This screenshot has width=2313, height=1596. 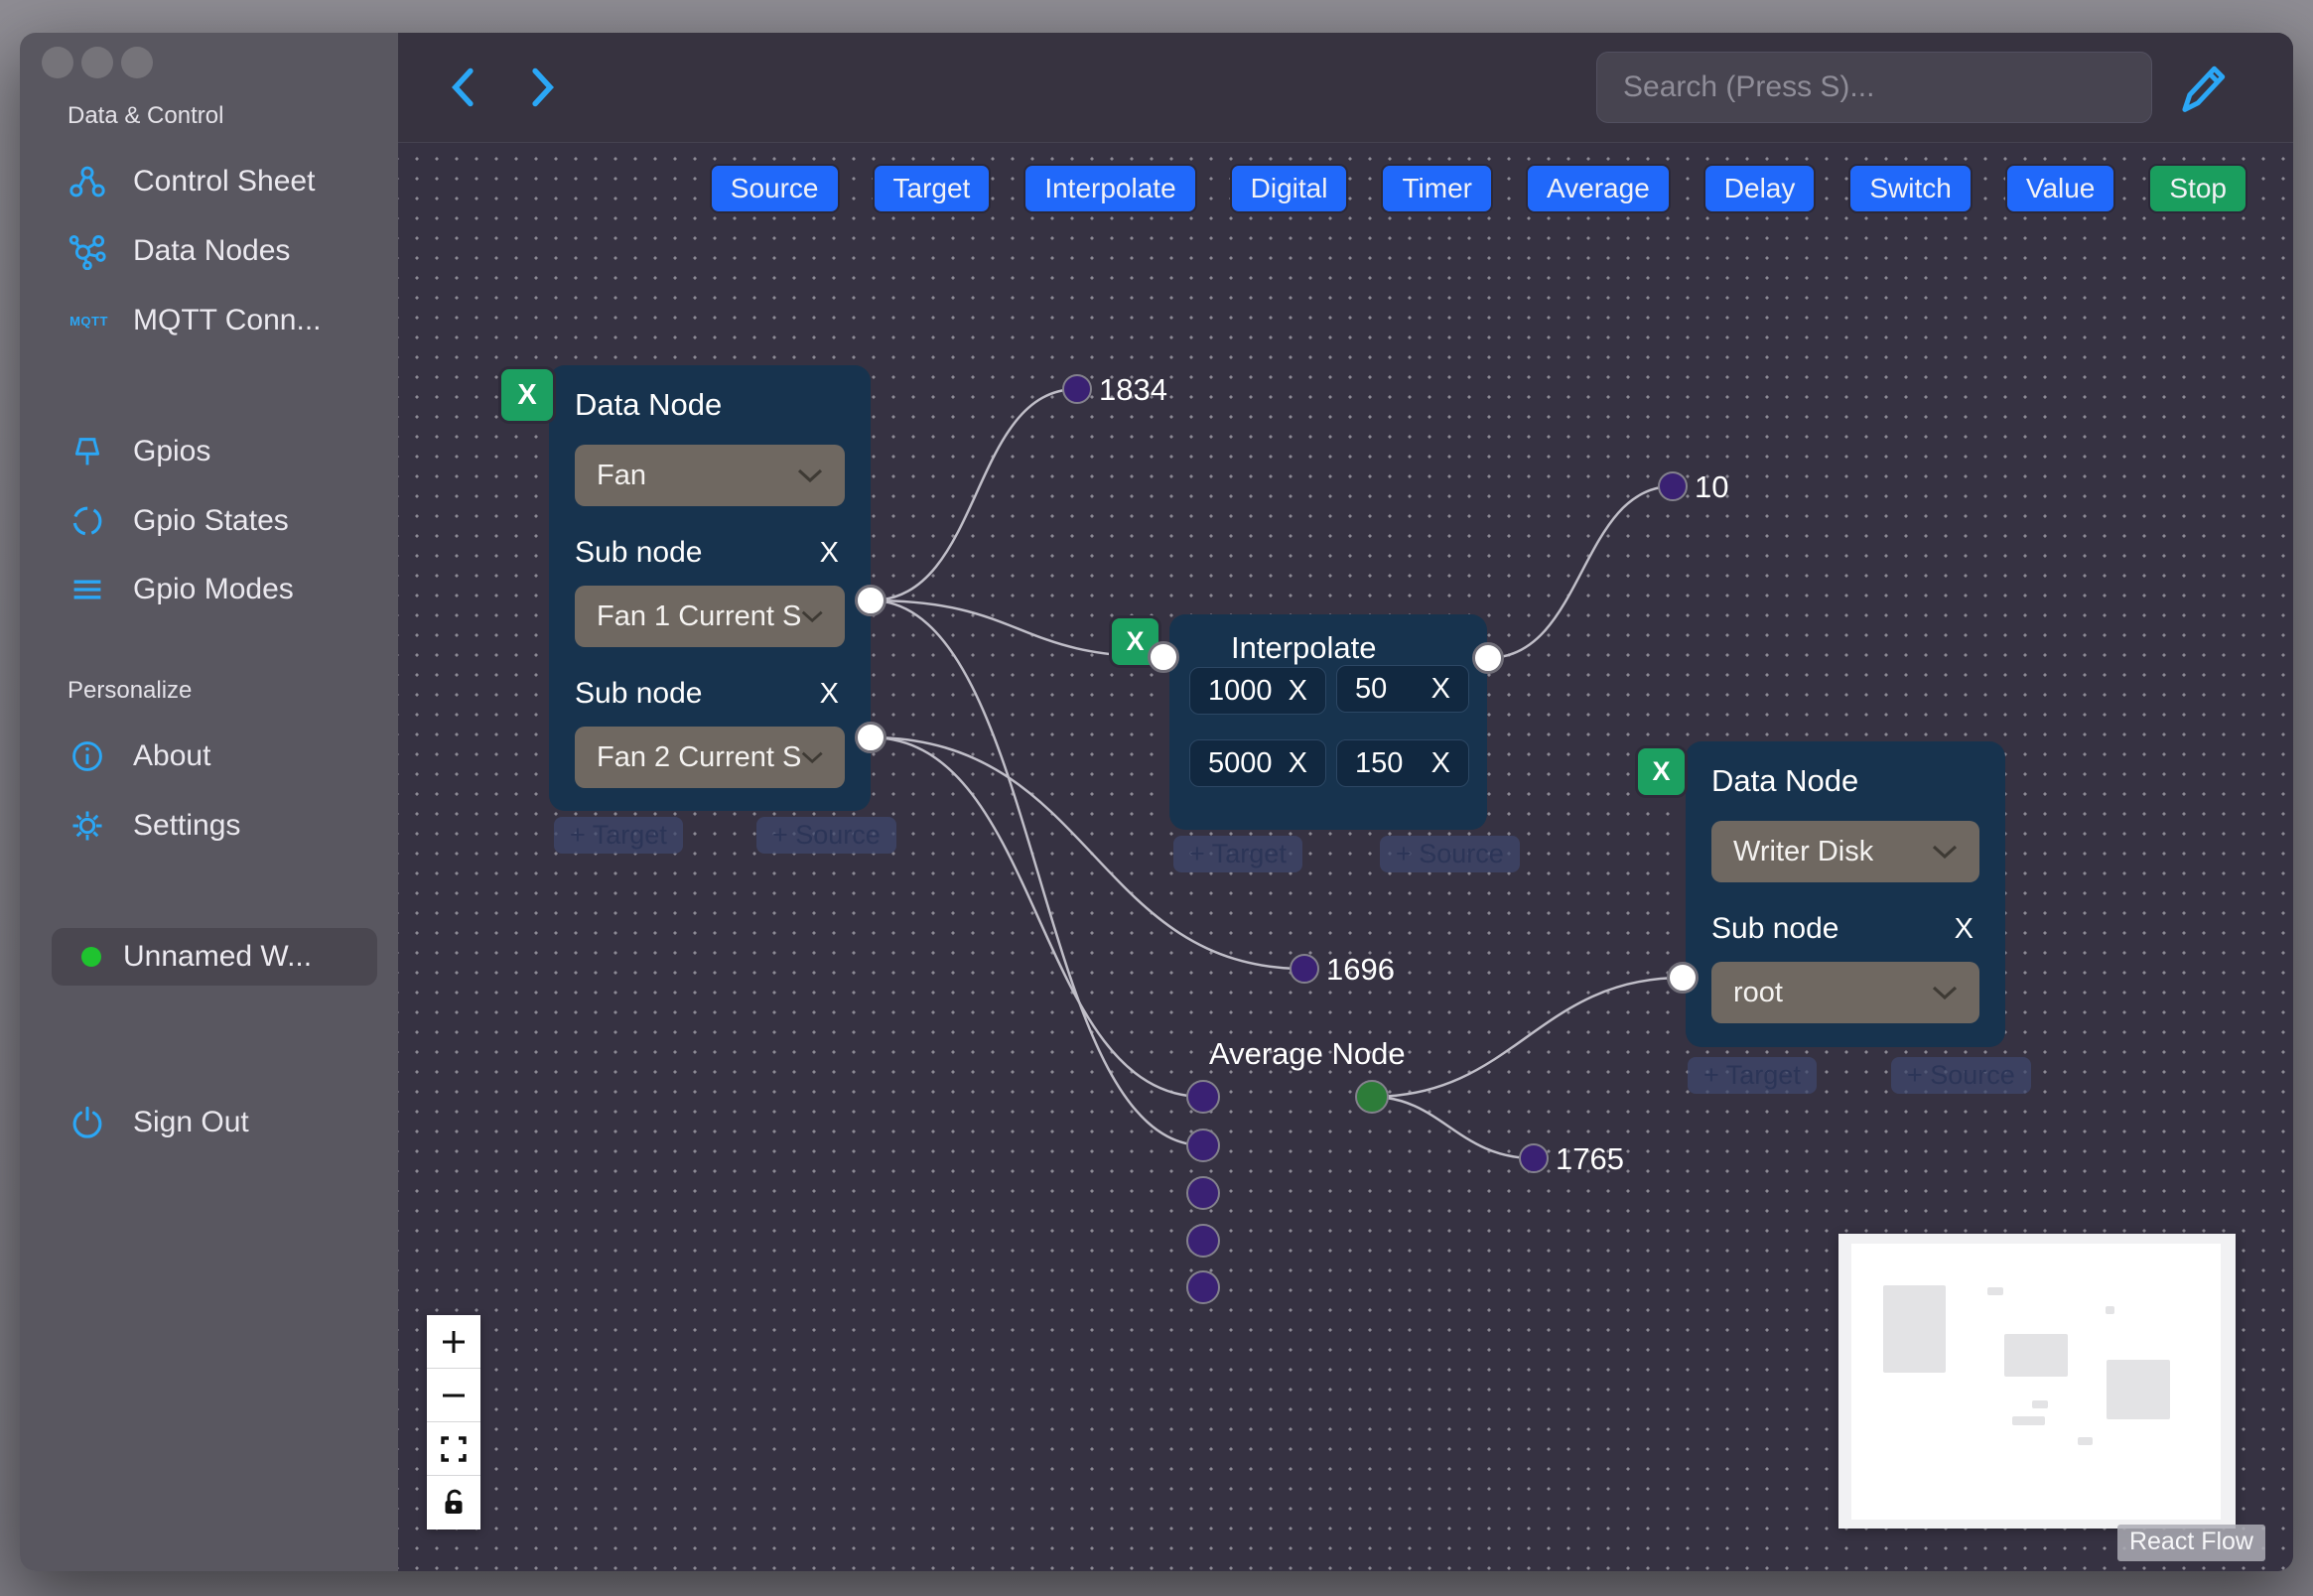 I want to click on average-node-title: Average Node, so click(x=1307, y=1053).